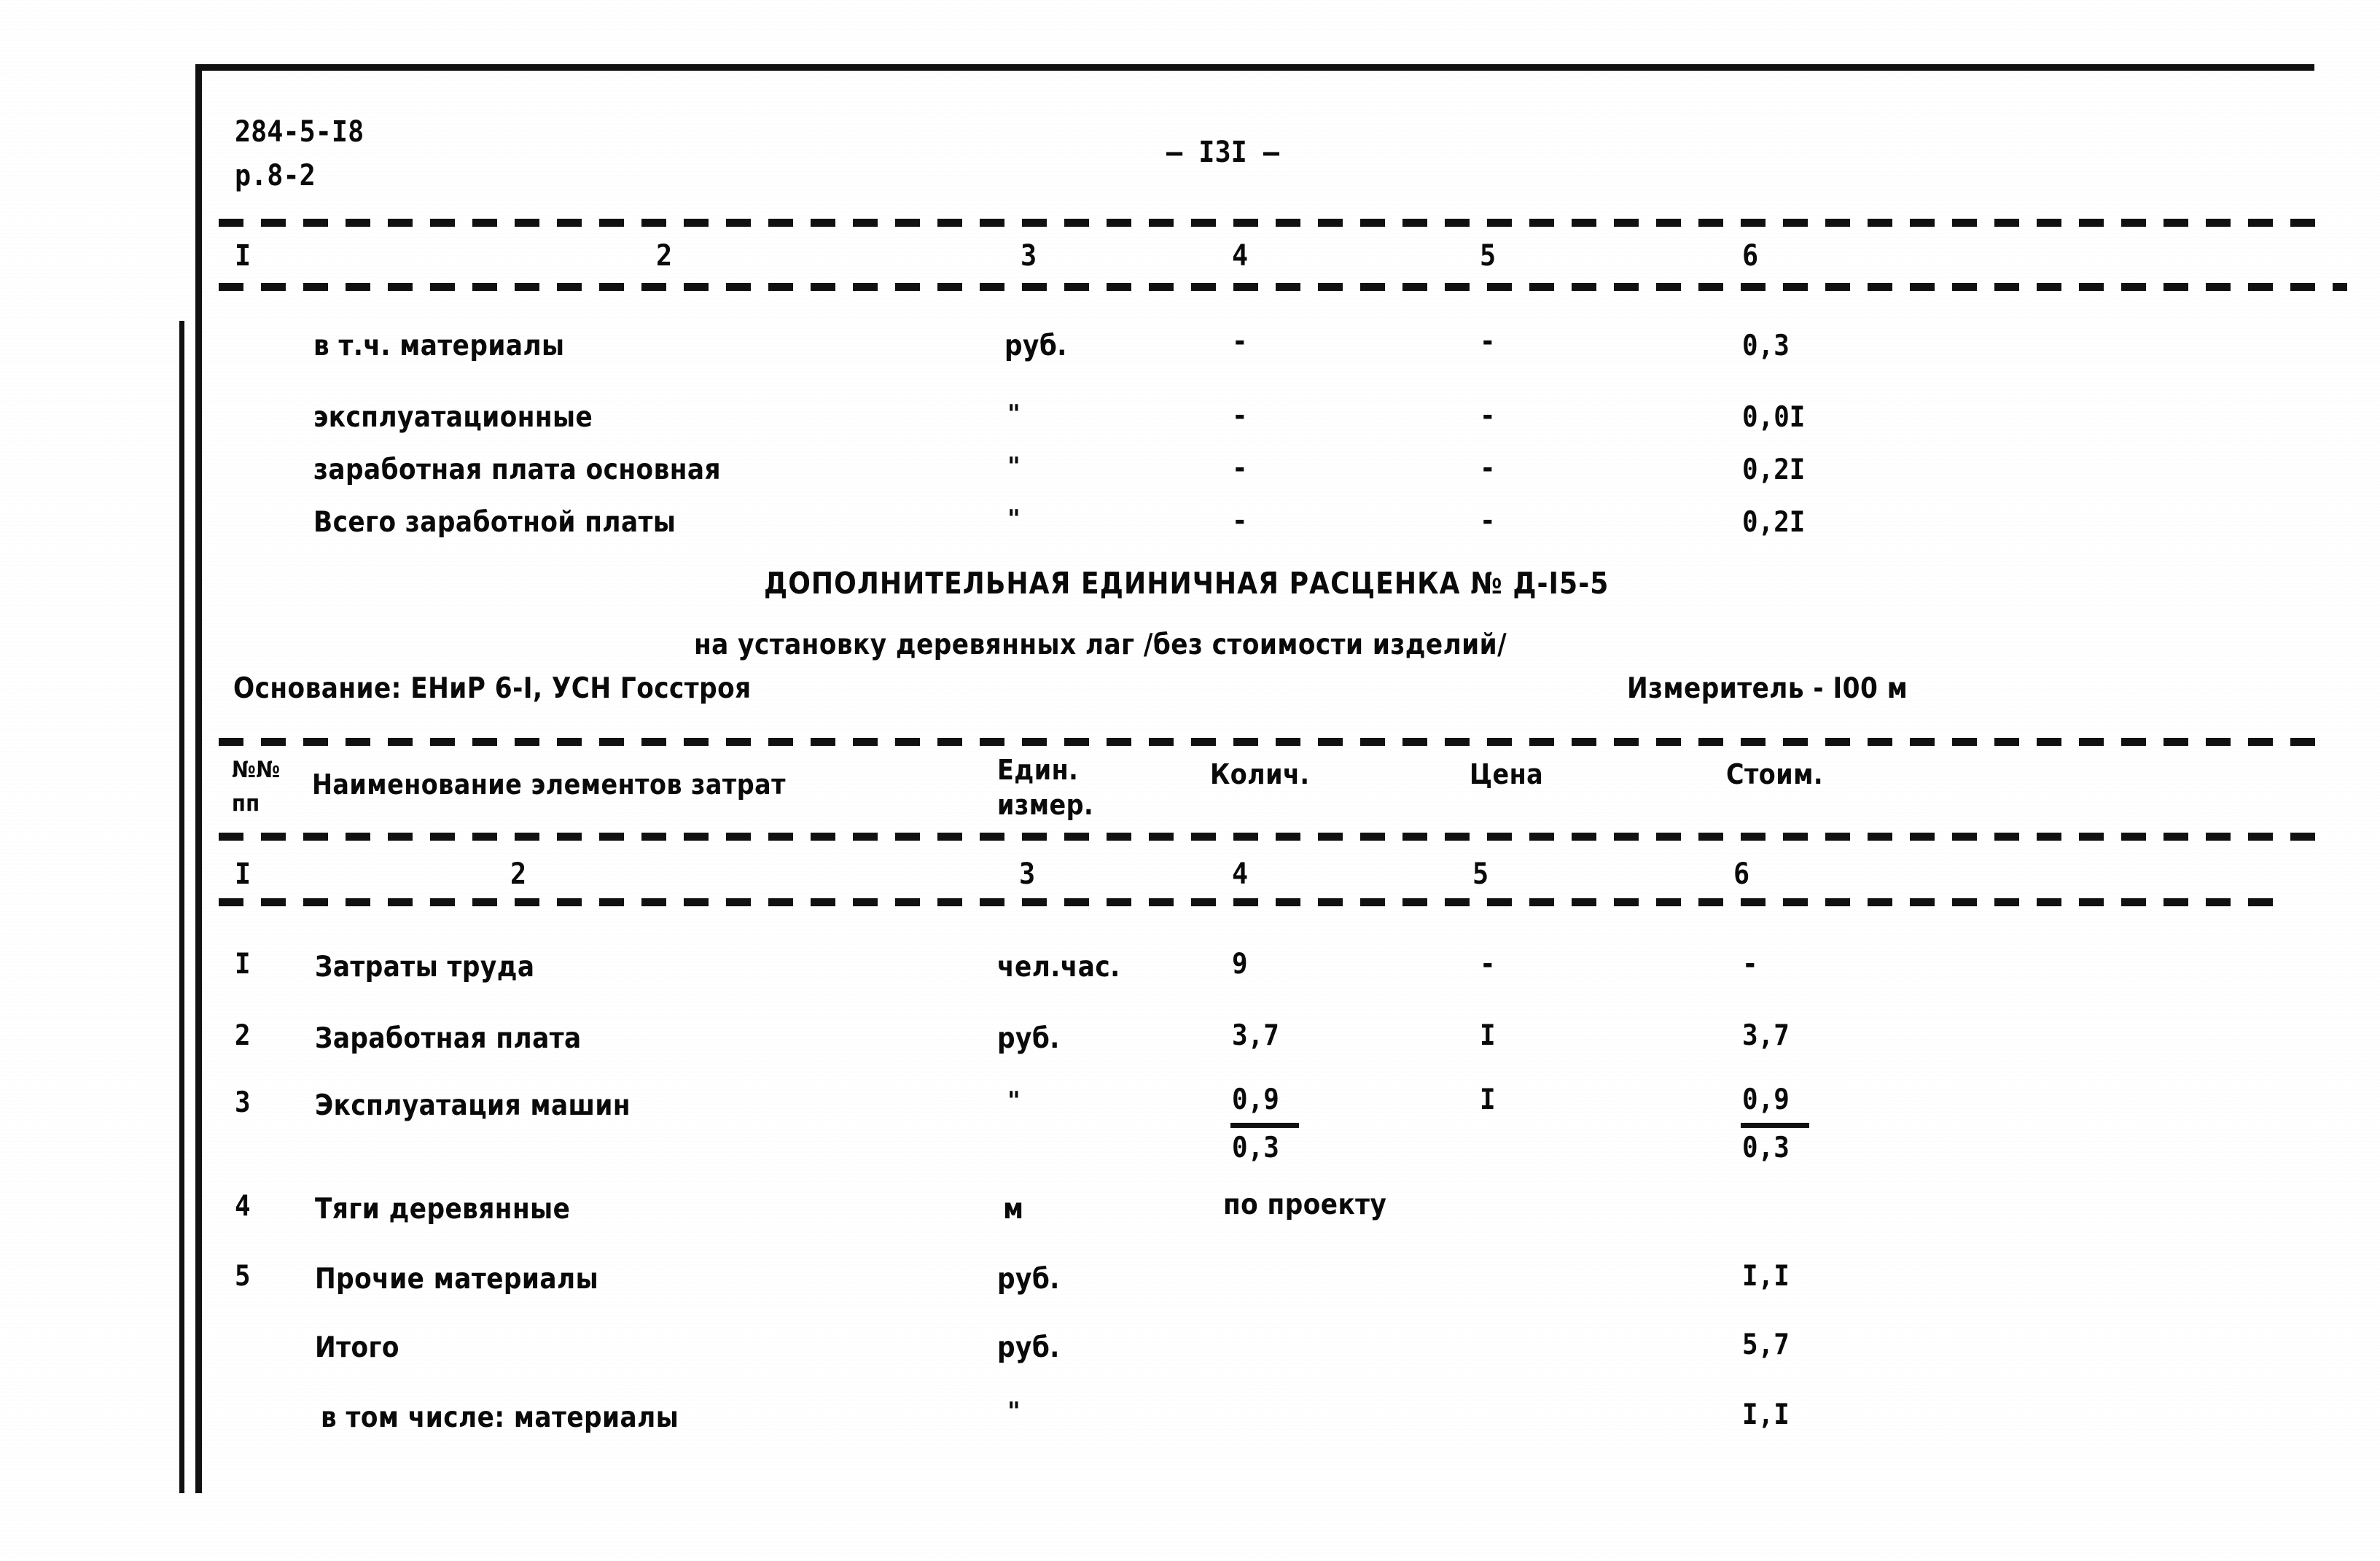  I want to click on main-table-row-price: -, so click(1488, 964).